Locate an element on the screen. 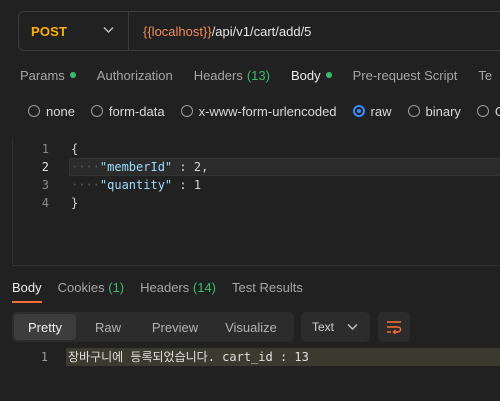 This screenshot has height=401, width=500. radio-form-data: form-data is located at coordinates (127, 111).